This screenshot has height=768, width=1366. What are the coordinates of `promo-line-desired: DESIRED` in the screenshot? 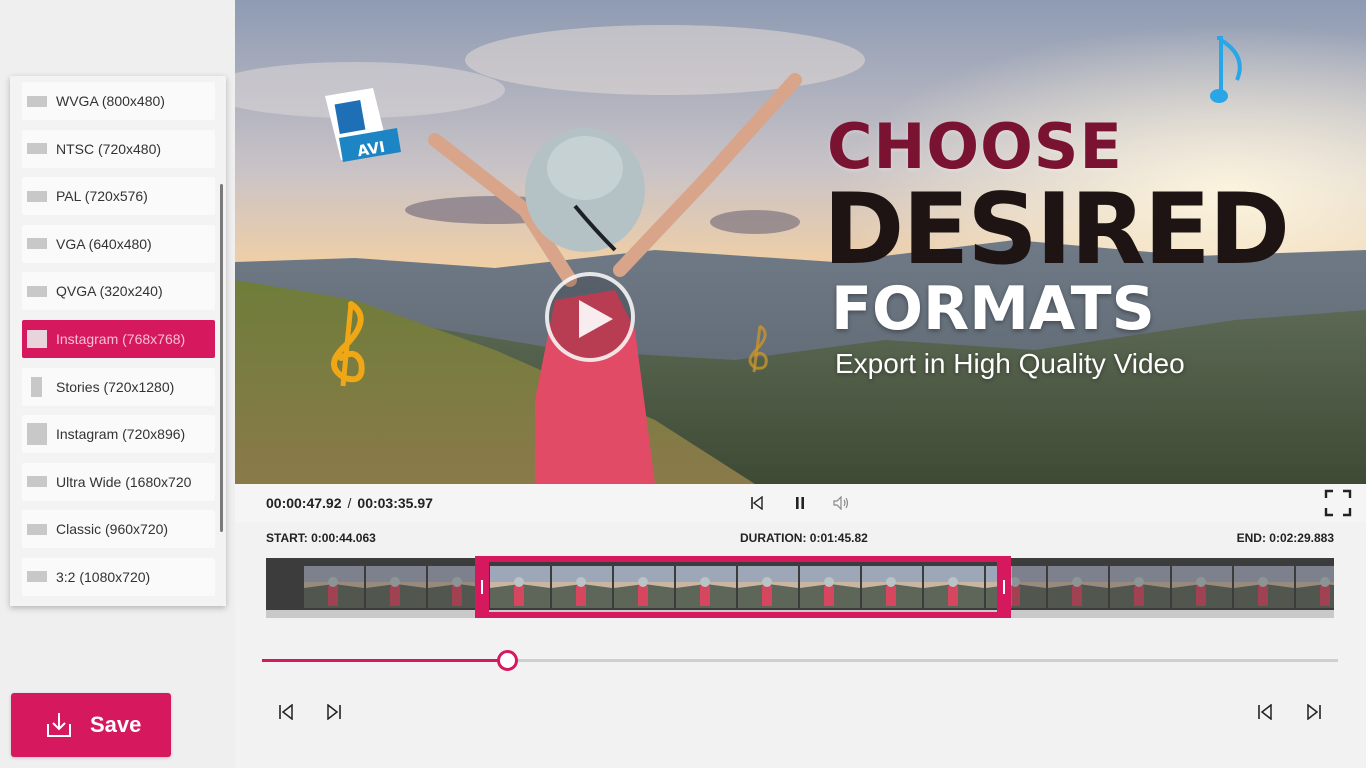 It's located at (1056, 230).